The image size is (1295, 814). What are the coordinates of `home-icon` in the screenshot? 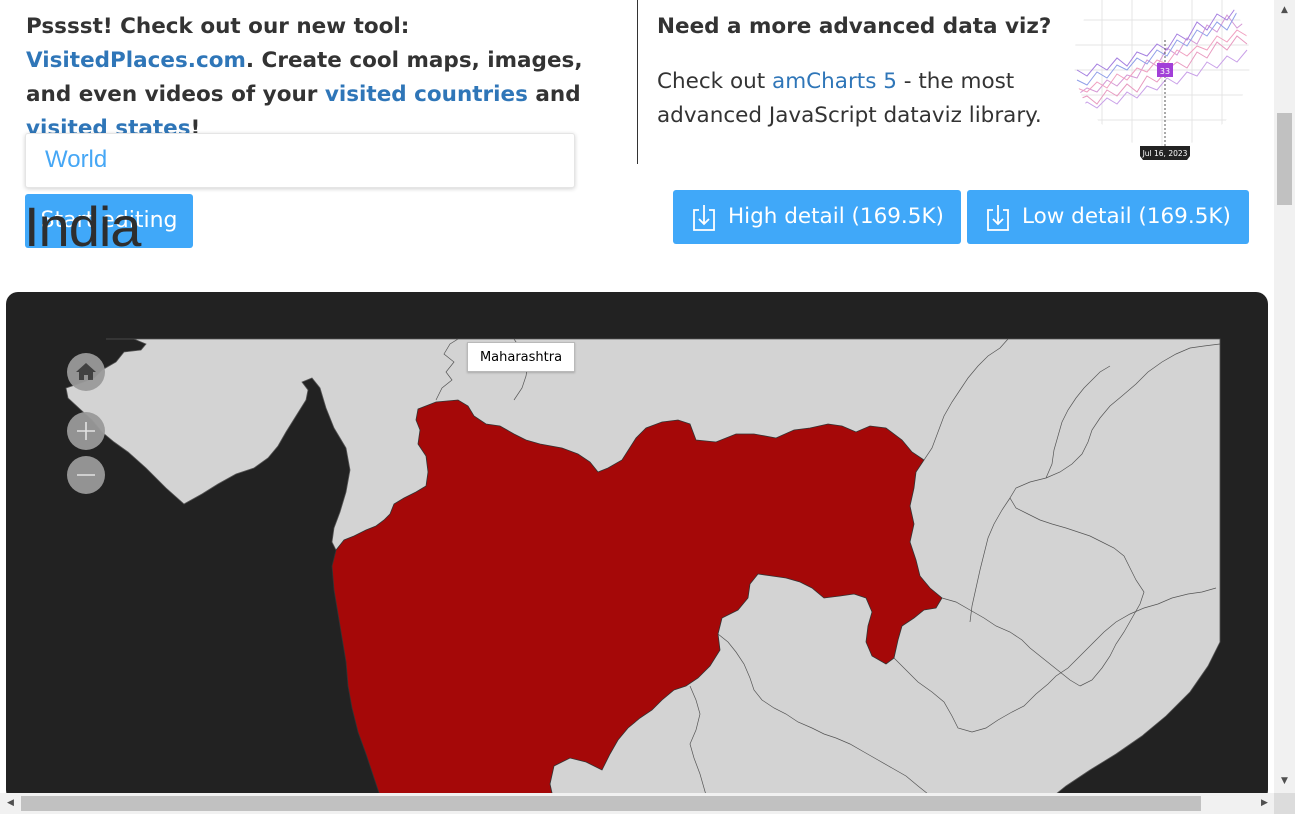 It's located at (86, 371).